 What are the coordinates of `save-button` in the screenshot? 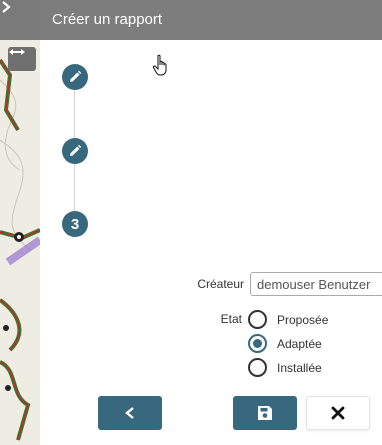 It's located at (265, 413).